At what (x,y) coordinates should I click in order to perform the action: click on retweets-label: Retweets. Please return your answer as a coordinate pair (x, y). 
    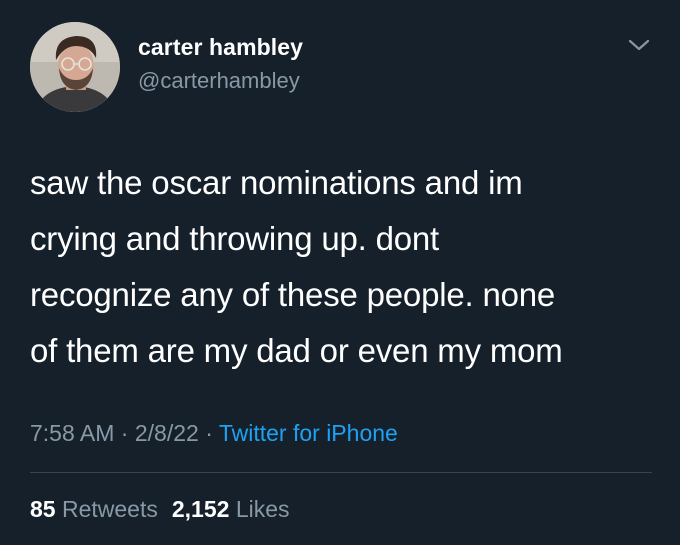
    Looking at the image, I should click on (109, 509).